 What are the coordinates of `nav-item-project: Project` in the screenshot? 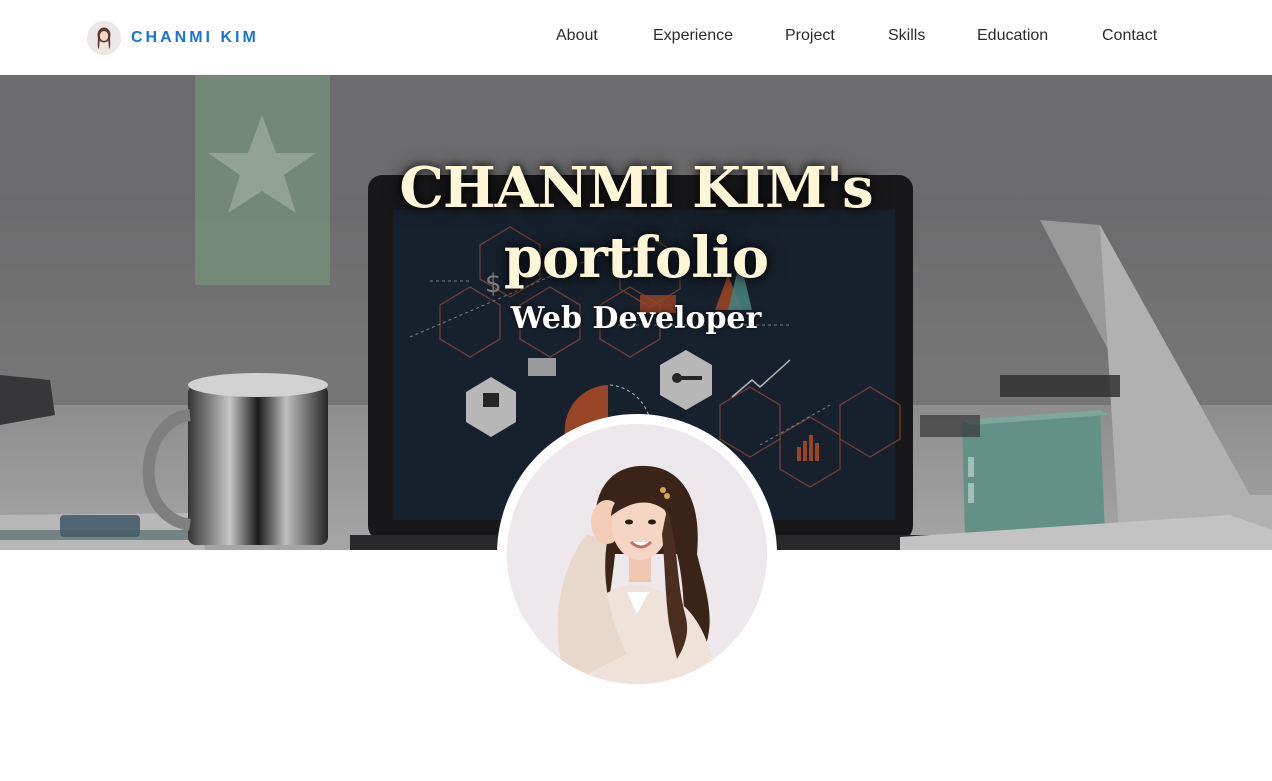 It's located at (810, 36).